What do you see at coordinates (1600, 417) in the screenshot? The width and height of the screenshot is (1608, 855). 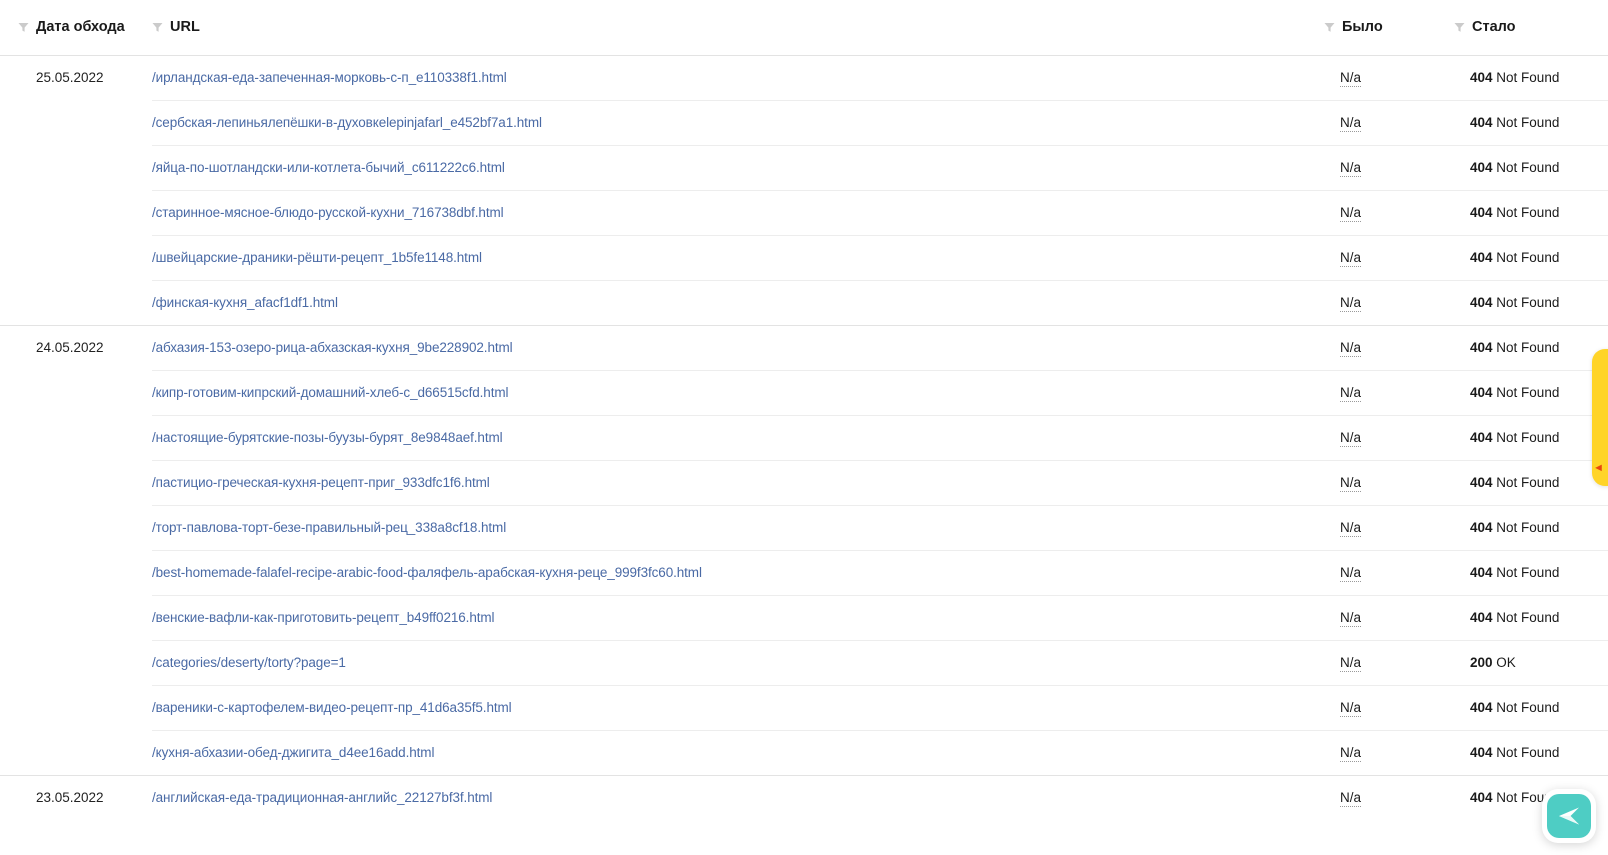 I see `feedback-tab: ◄` at bounding box center [1600, 417].